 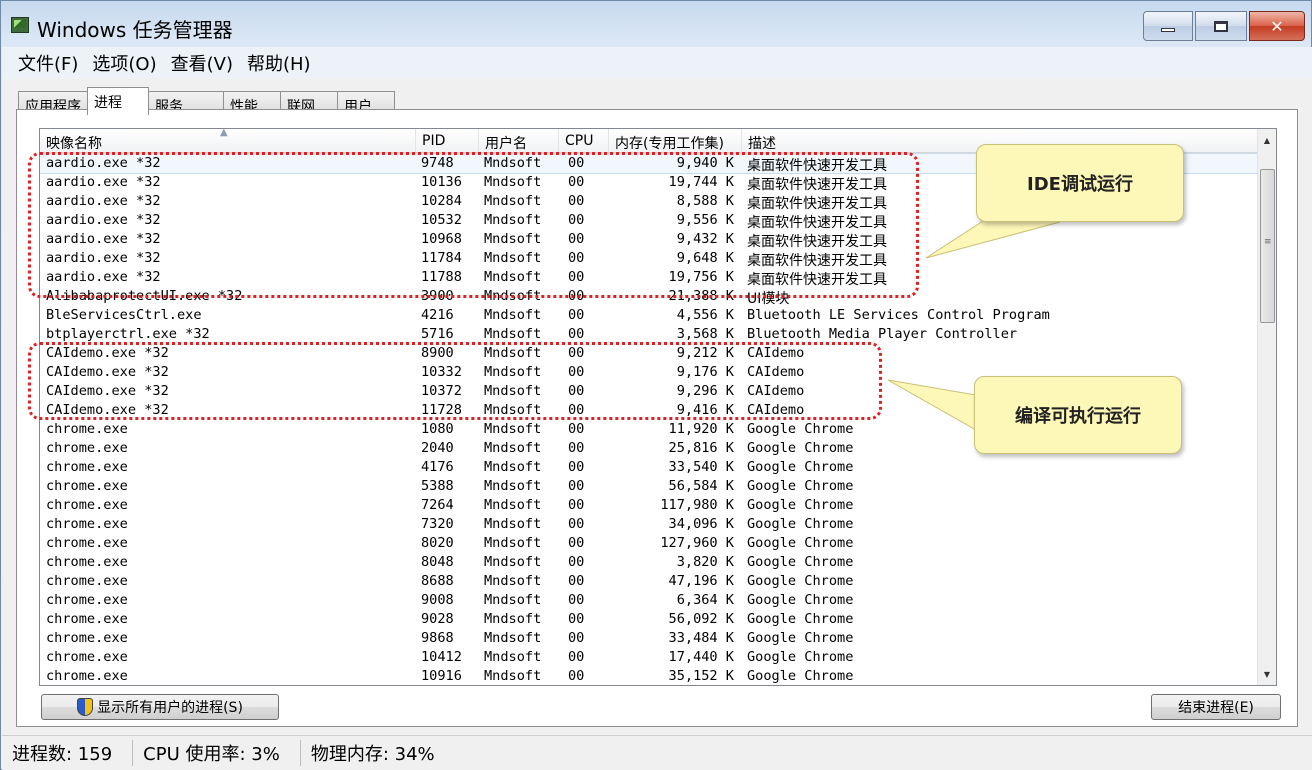 I want to click on menu-file: 文件(F), so click(x=48, y=63).